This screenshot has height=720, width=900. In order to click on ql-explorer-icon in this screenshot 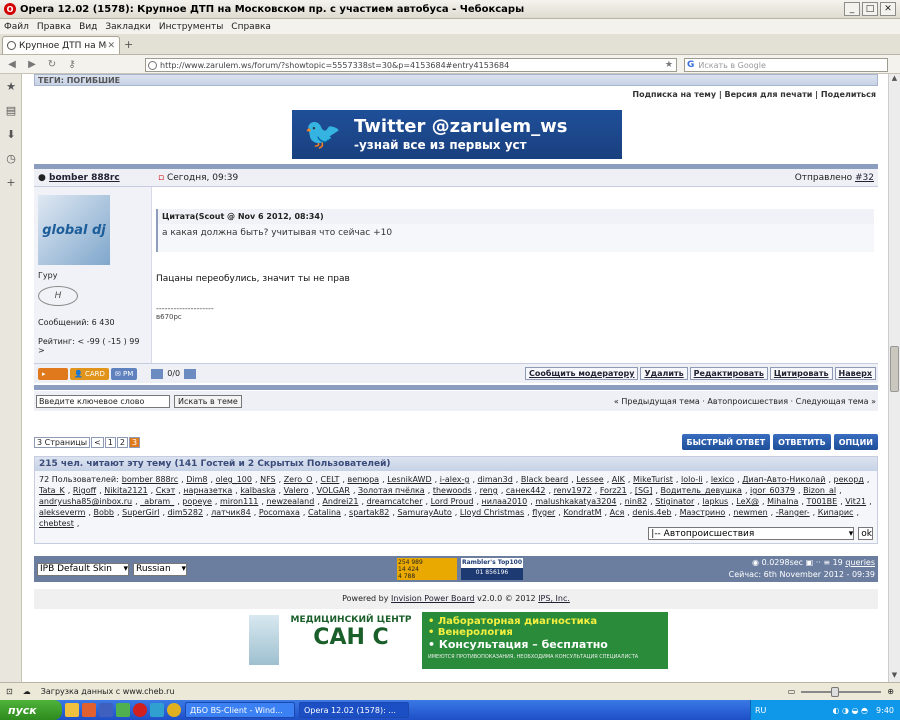, I will do `click(72, 710)`.